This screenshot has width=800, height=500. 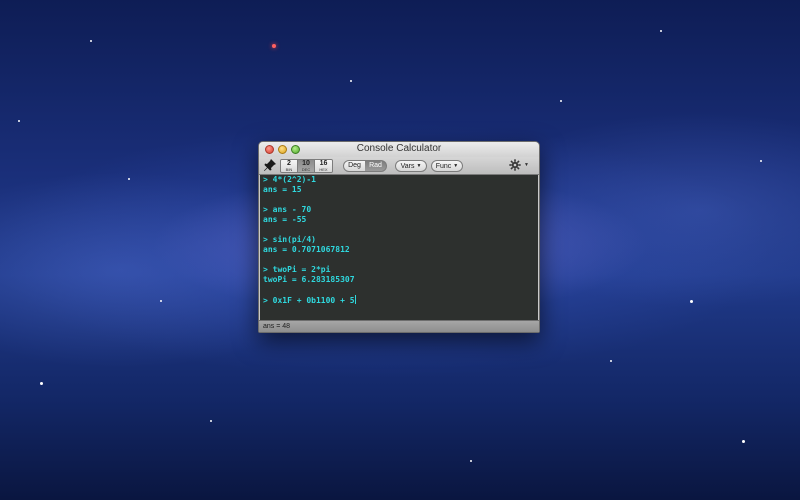 I want to click on base-dec-number: 10, so click(x=306, y=163).